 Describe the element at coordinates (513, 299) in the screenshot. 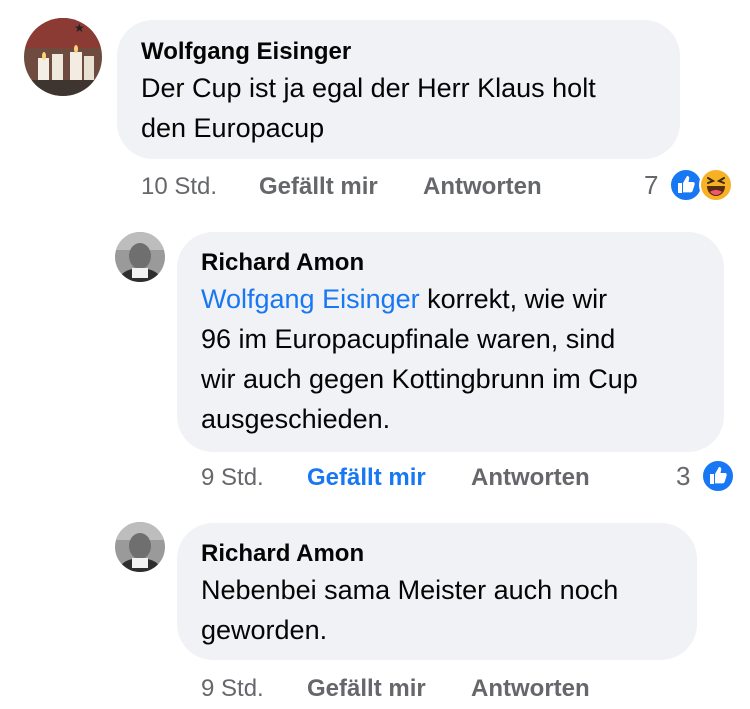

I see `comment-text-fragment: korrekt, wie wir` at that location.